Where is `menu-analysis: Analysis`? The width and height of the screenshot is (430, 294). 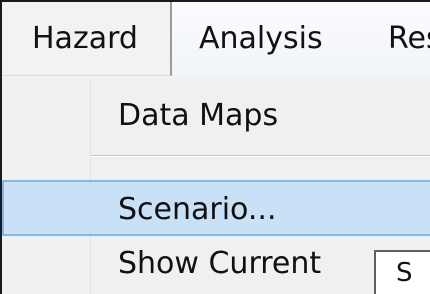
menu-analysis: Analysis is located at coordinates (247, 39).